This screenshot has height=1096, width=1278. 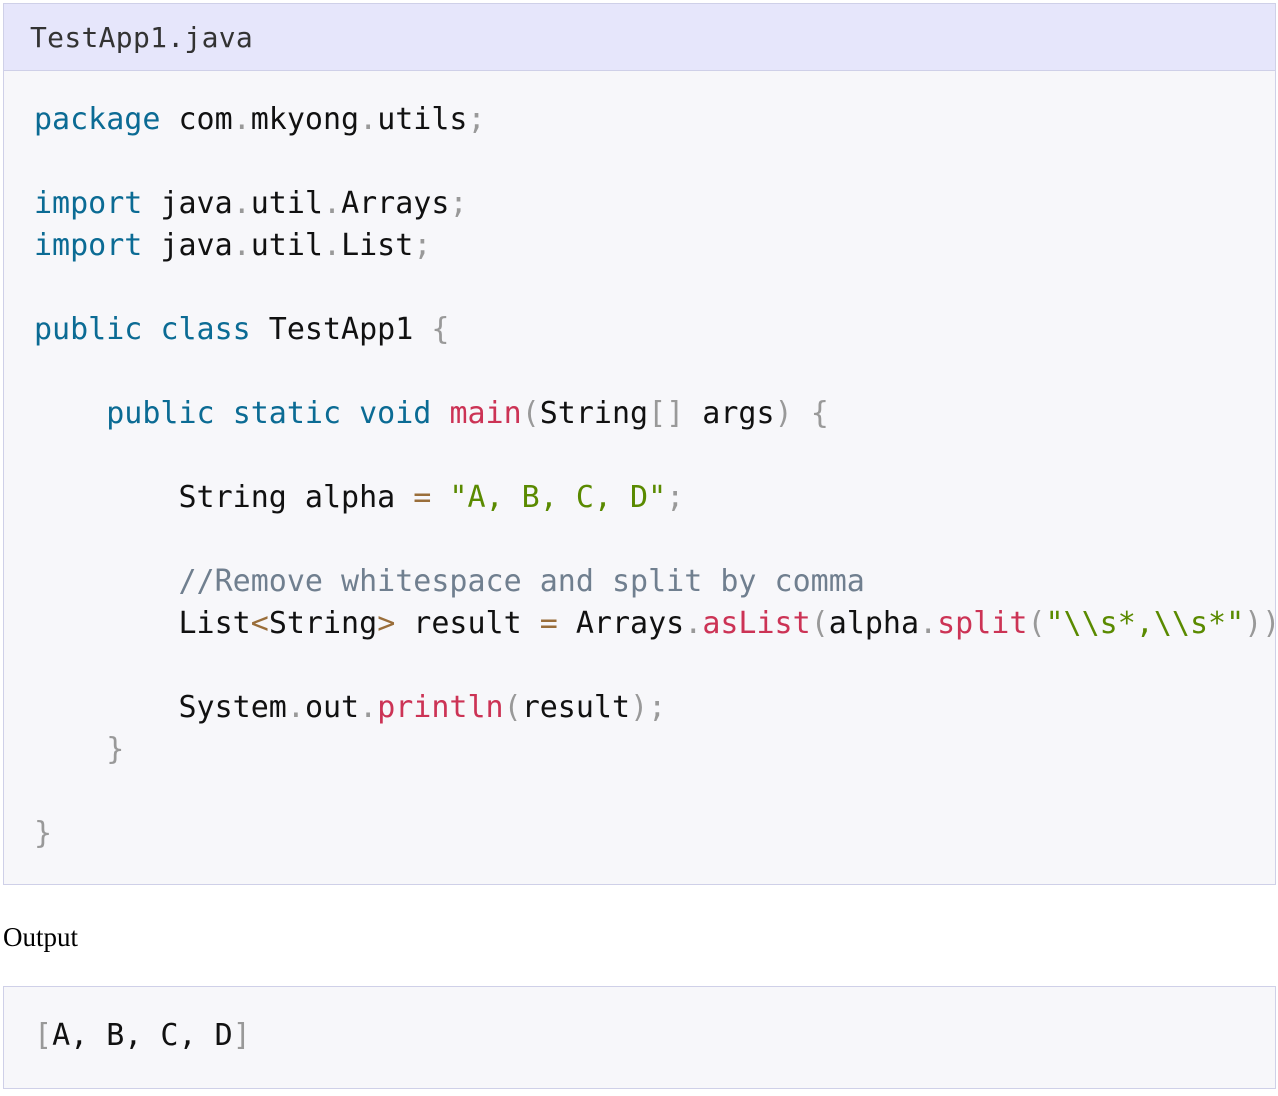 What do you see at coordinates (729, 413) in the screenshot?
I see `code-token: args` at bounding box center [729, 413].